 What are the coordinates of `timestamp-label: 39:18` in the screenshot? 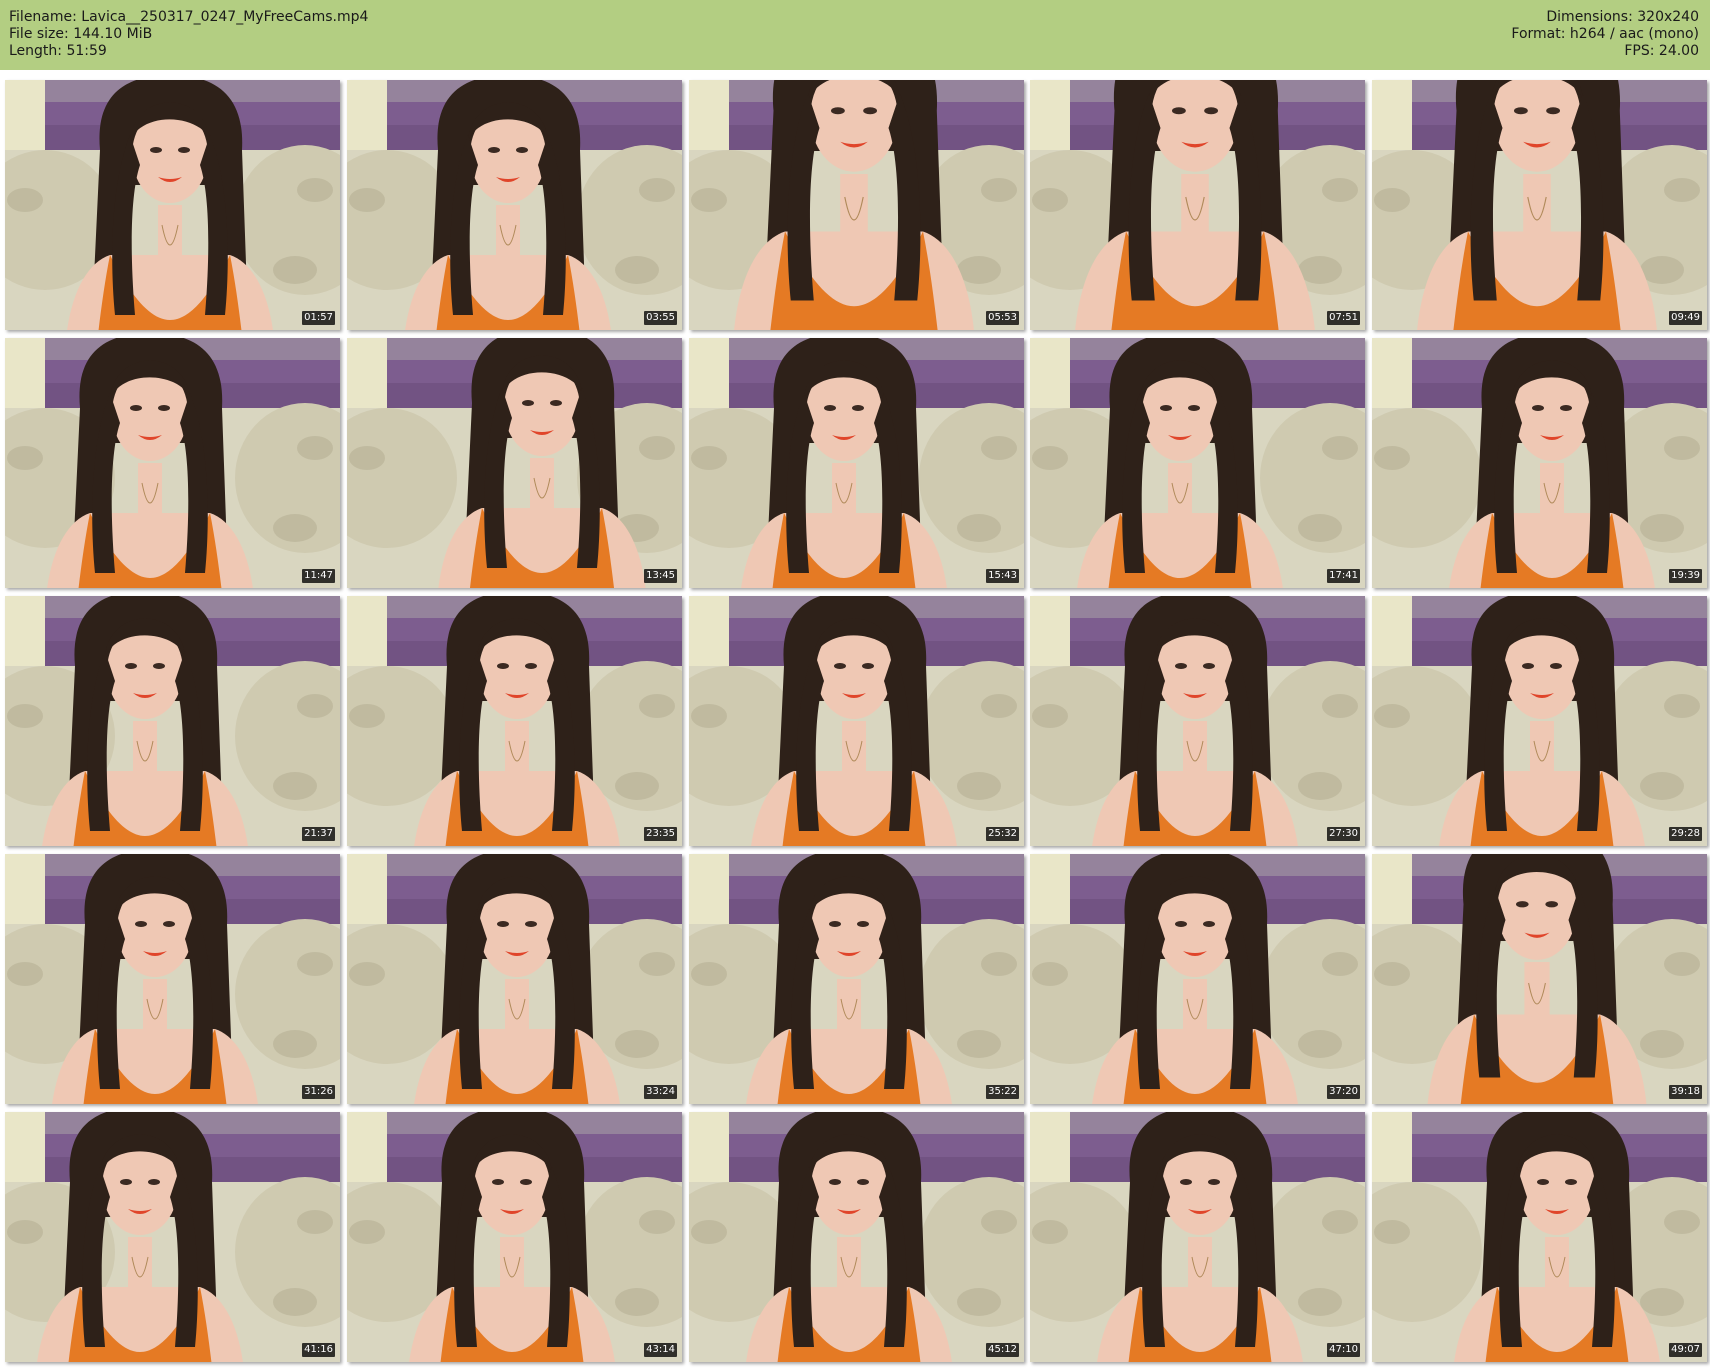 It's located at (1685, 1092).